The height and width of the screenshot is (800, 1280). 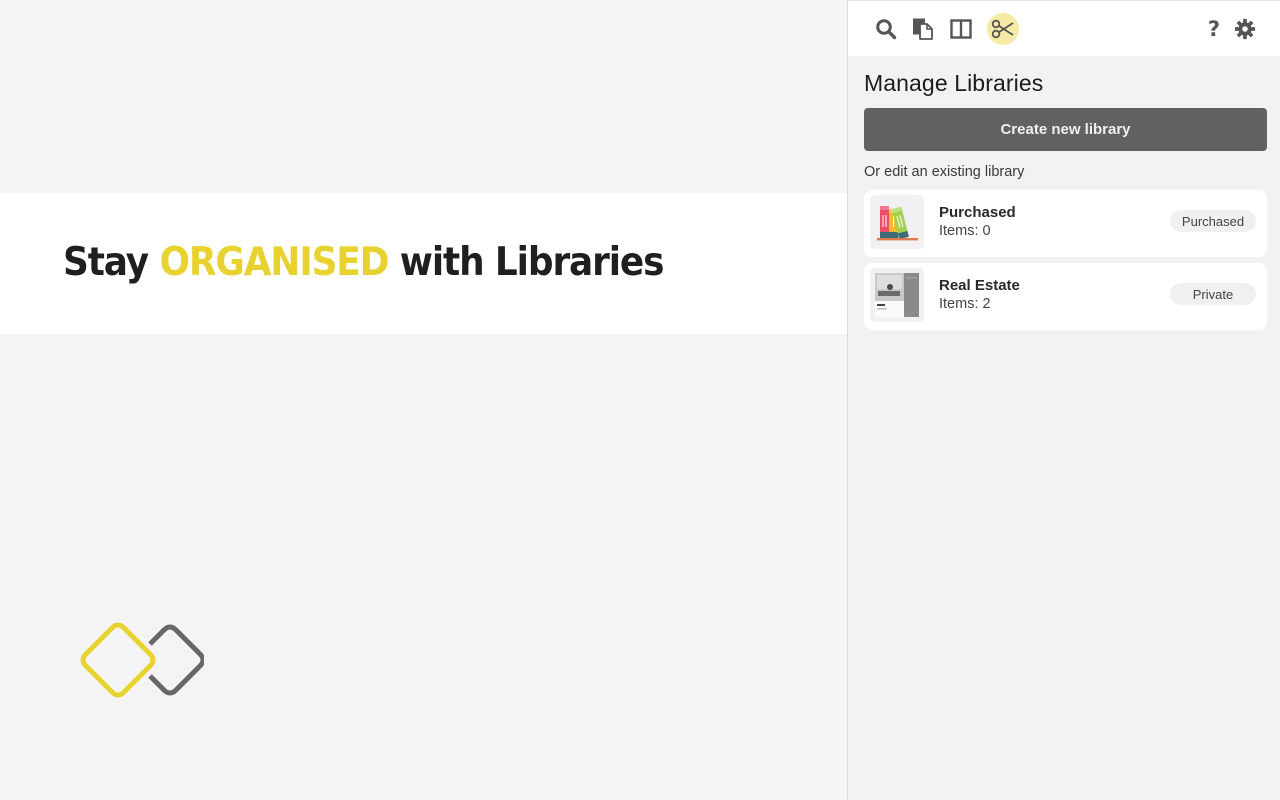 I want to click on promo-title-accent: ORGANISED, so click(x=274, y=262).